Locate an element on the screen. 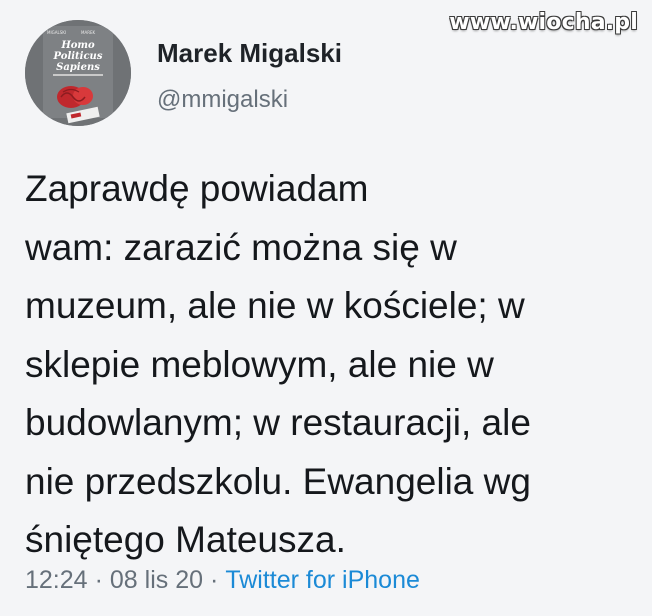  avatar: MIGALSKI MAREK Homo Politicus Sapiens is located at coordinates (78, 73).